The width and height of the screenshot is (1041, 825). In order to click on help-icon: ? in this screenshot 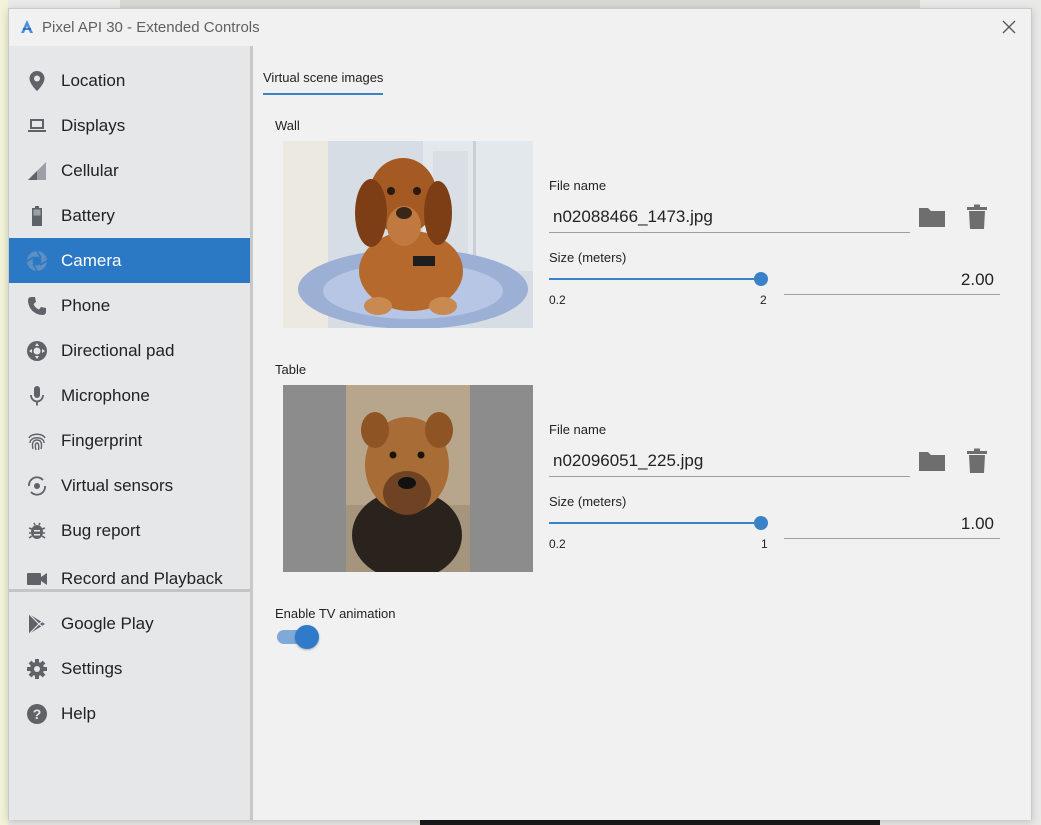, I will do `click(37, 714)`.